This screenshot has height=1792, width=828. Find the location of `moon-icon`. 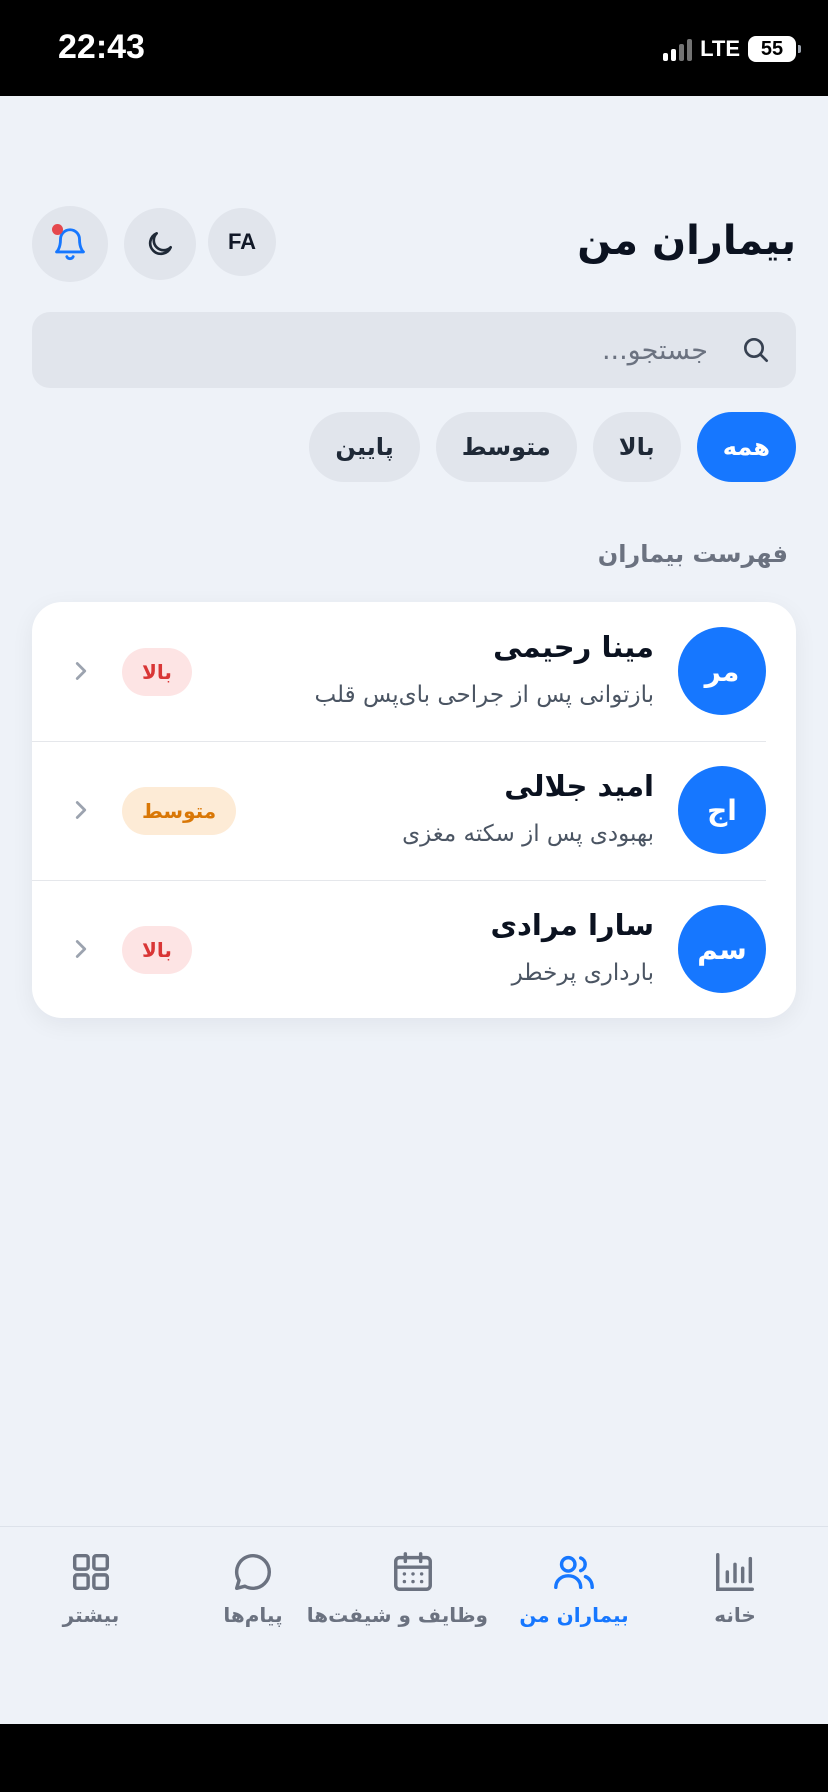

moon-icon is located at coordinates (160, 244).